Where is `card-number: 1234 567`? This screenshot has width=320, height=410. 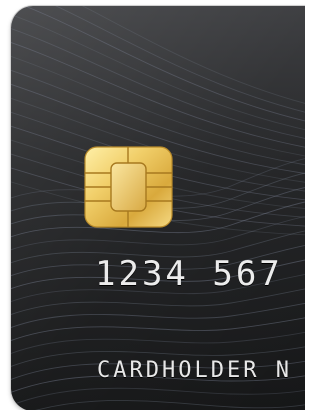
card-number: 1234 567 is located at coordinates (189, 274).